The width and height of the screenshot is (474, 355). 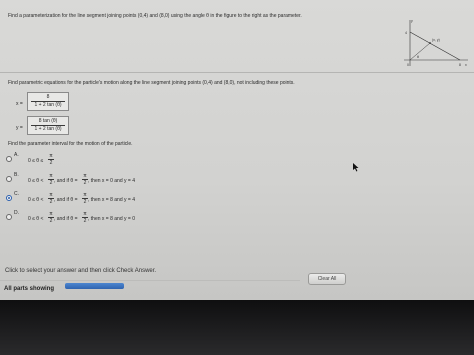 I want to click on option-c-result: , then x = 8 and y = 4, so click(x=111, y=200).